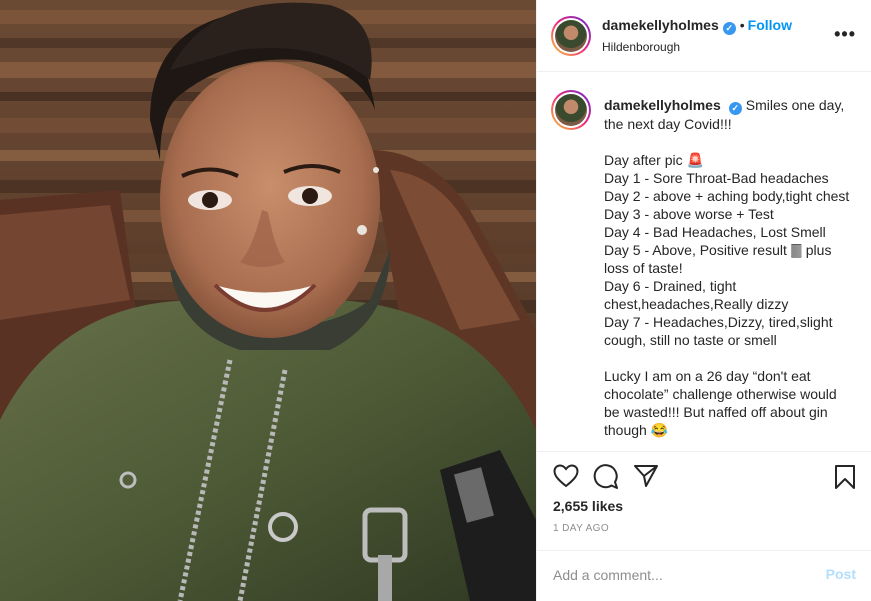 The width and height of the screenshot is (871, 601). I want to click on comment-box: Post, so click(704, 575).